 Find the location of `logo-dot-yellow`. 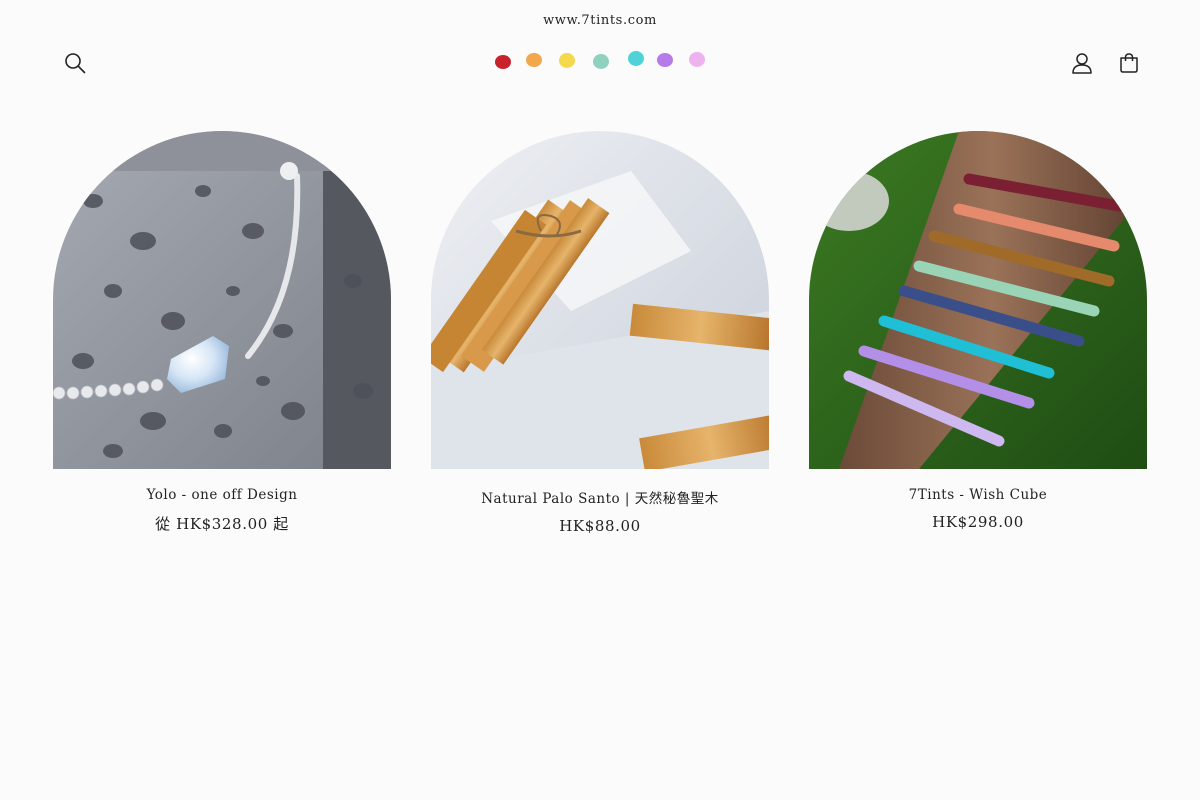

logo-dot-yellow is located at coordinates (567, 60).